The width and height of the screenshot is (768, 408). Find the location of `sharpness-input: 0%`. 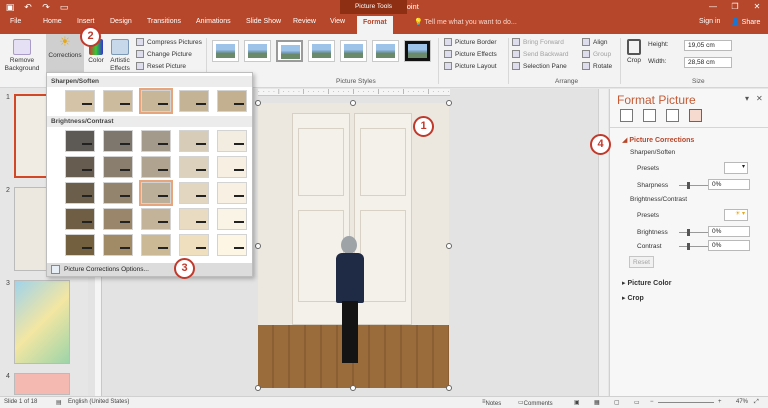

sharpness-input: 0% is located at coordinates (729, 184).